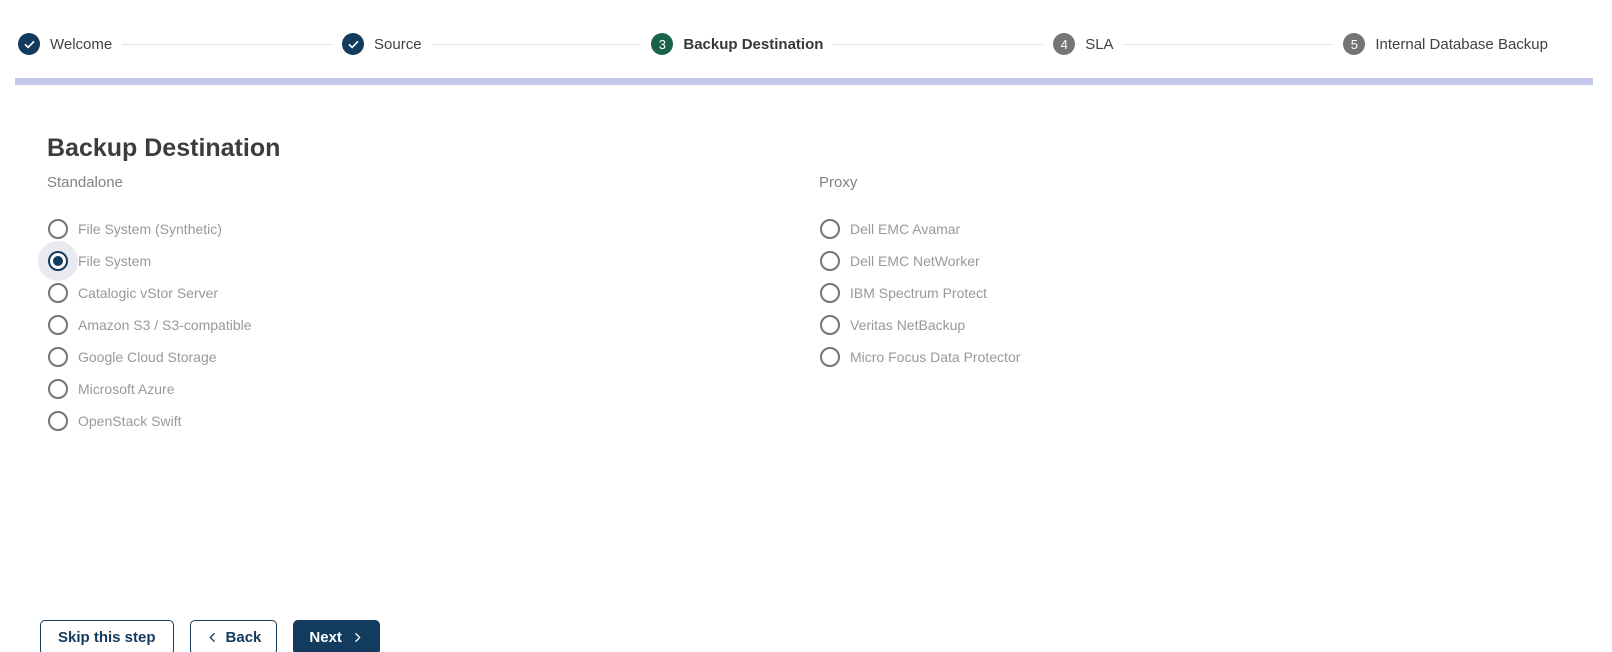 Image resolution: width=1612 pixels, height=652 pixels. What do you see at coordinates (1205, 229) in the screenshot?
I see `radio-dell-emc-avamar: Dell EMC Avamar` at bounding box center [1205, 229].